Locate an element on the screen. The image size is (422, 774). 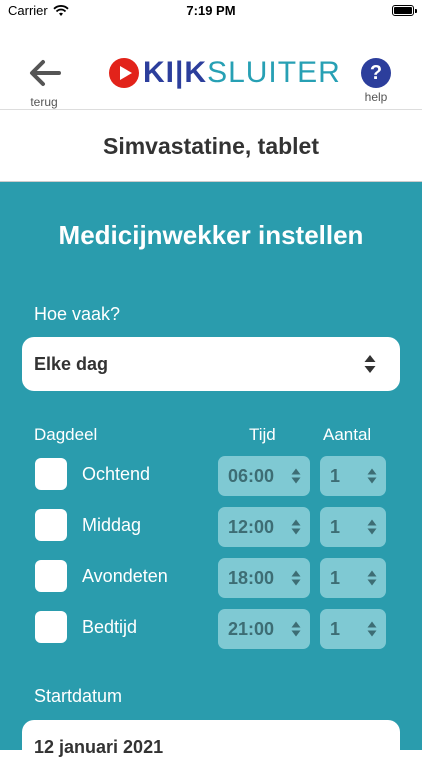
bedtijd-time-value: 21:00 is located at coordinates (251, 629).